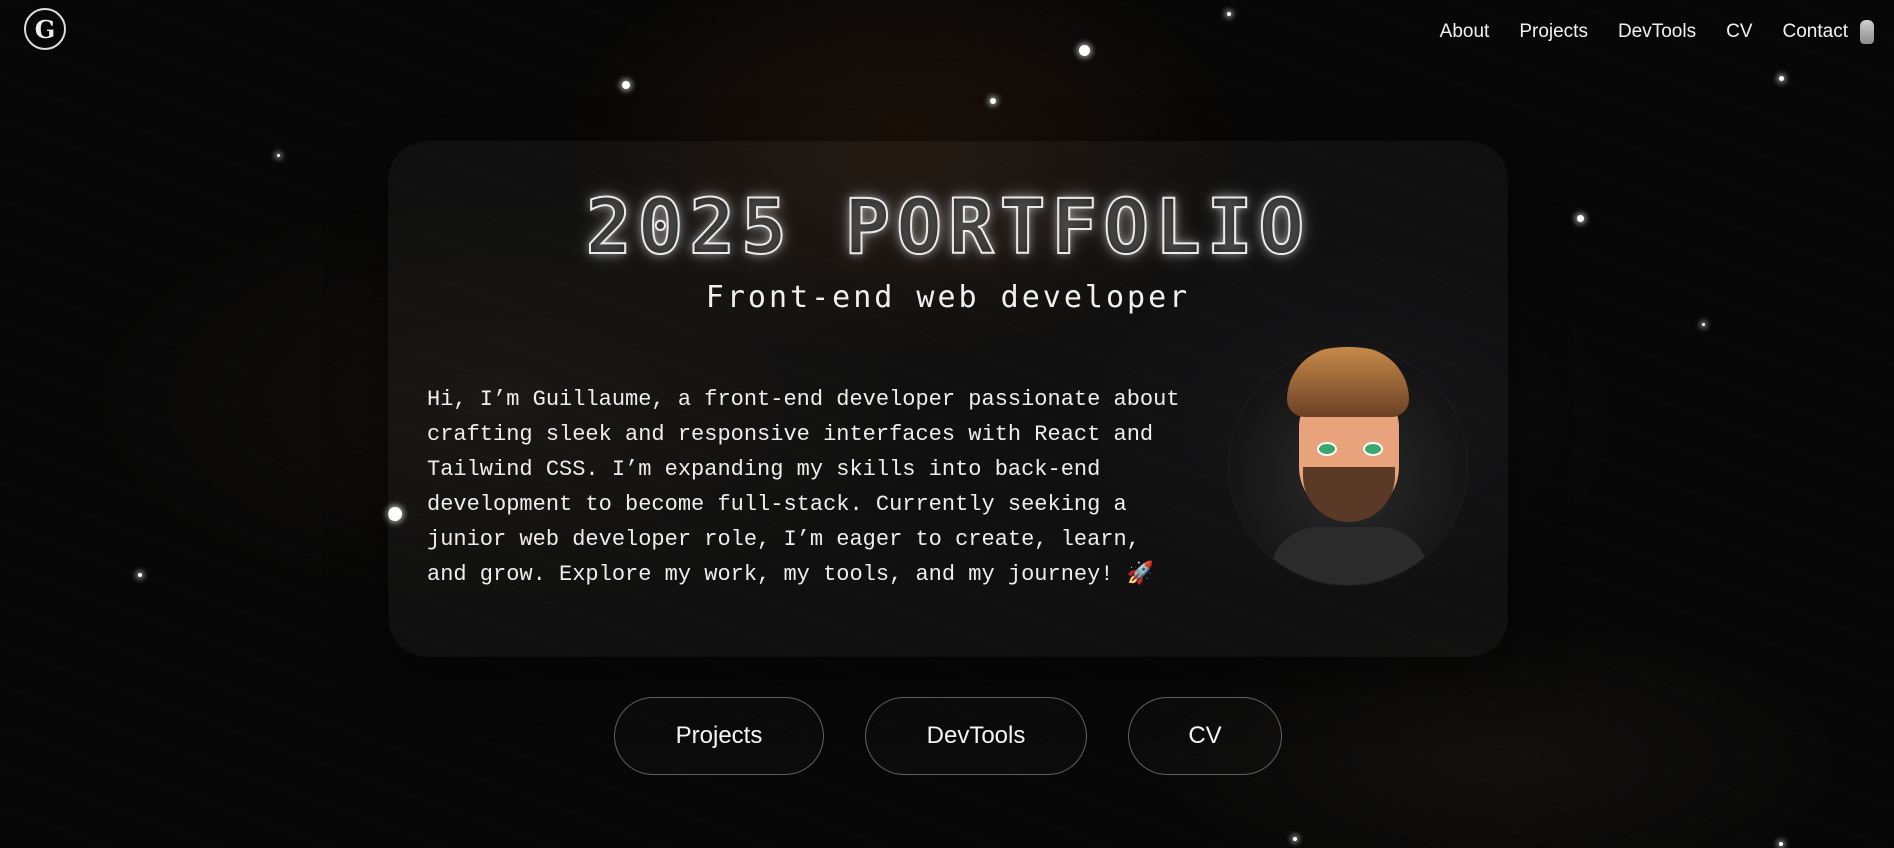 The image size is (1894, 848). I want to click on nav-contact: Contact, so click(1815, 32).